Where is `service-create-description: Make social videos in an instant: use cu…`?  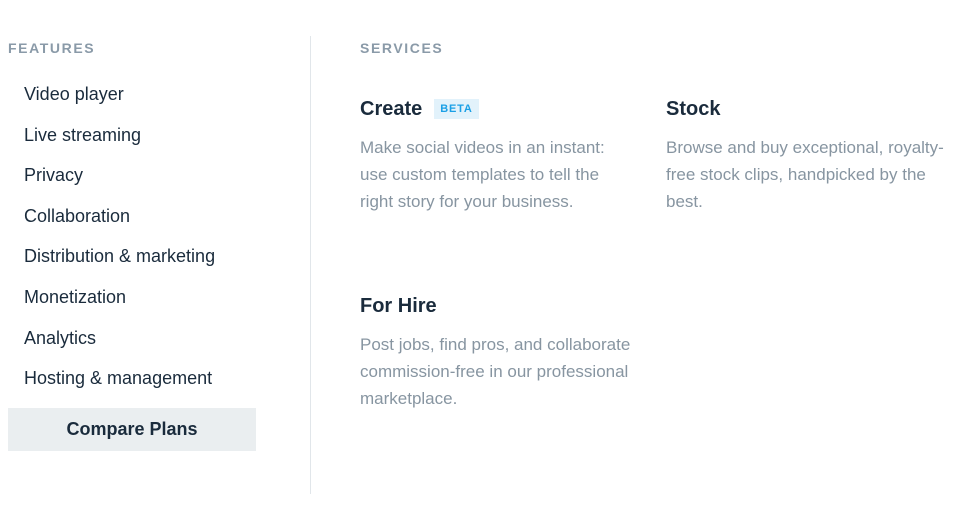 service-create-description: Make social videos in an instant: use cu… is located at coordinates (482, 174).